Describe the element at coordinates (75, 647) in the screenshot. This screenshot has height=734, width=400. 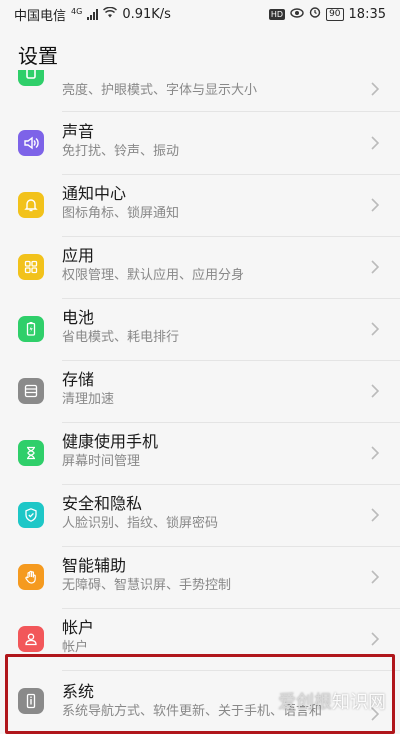
I see `settings-item-accounts-subtitle: 帐户` at that location.